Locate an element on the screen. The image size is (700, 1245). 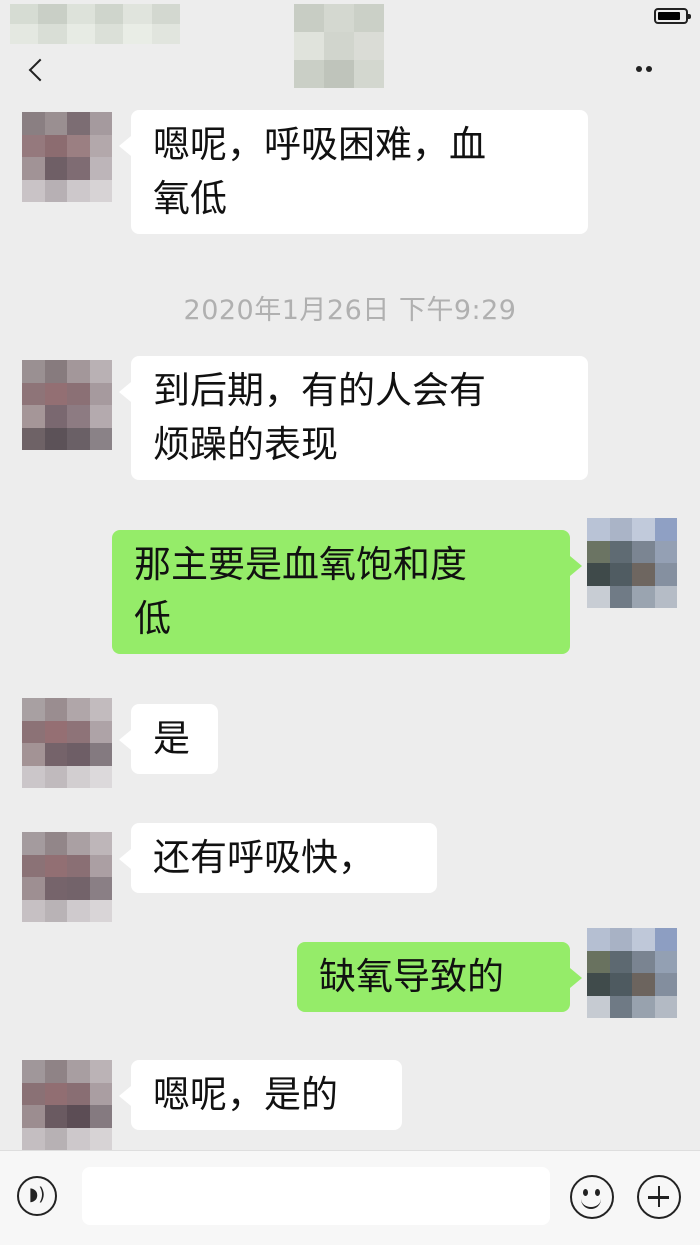
blurred-carrier is located at coordinates (95, 24).